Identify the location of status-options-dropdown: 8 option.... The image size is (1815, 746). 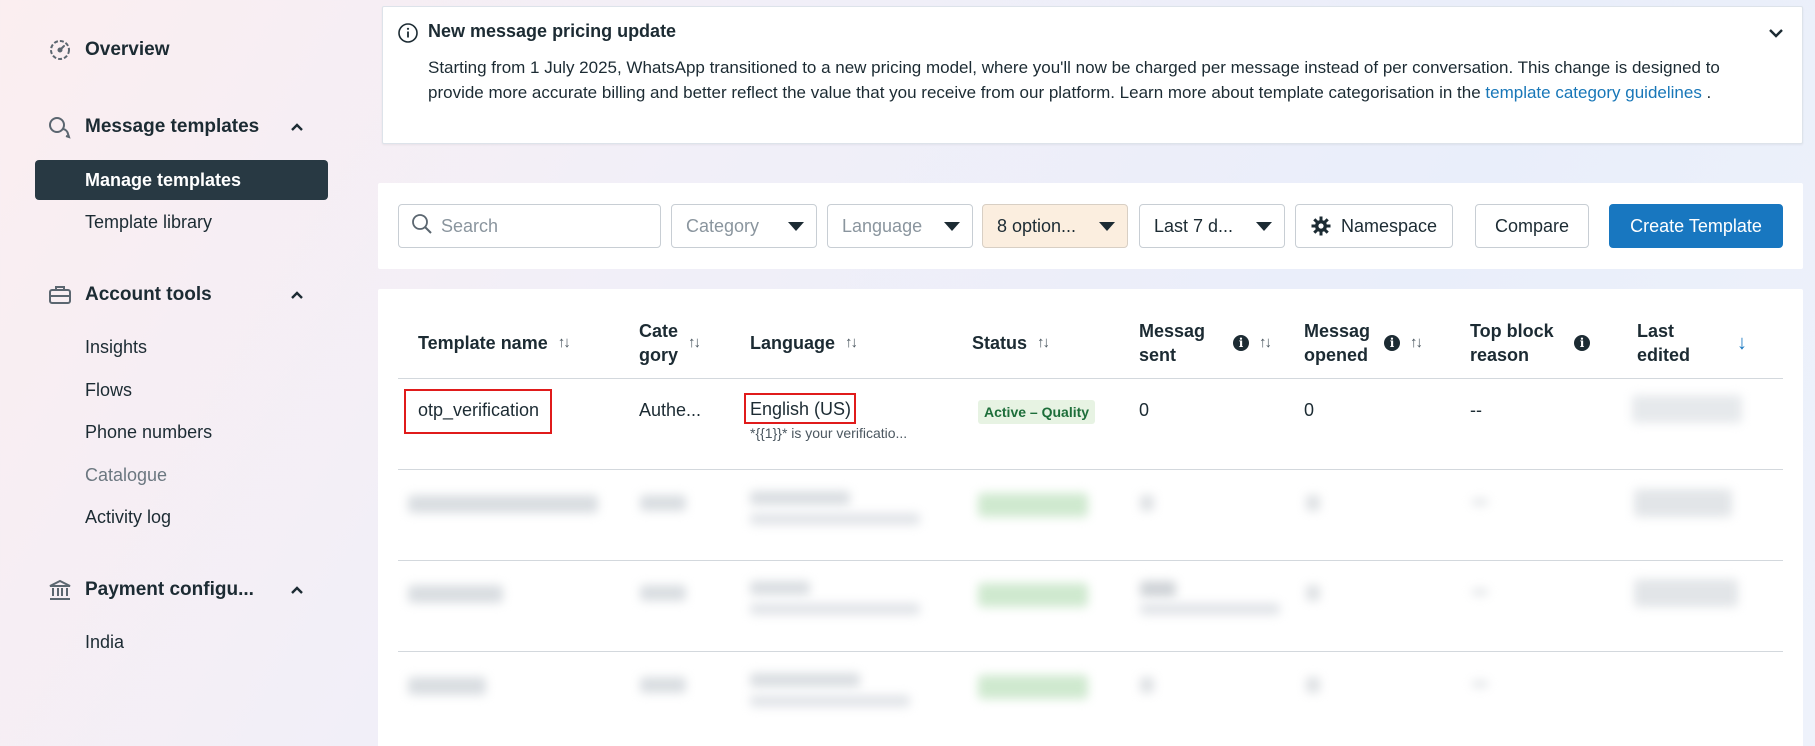
(1055, 226).